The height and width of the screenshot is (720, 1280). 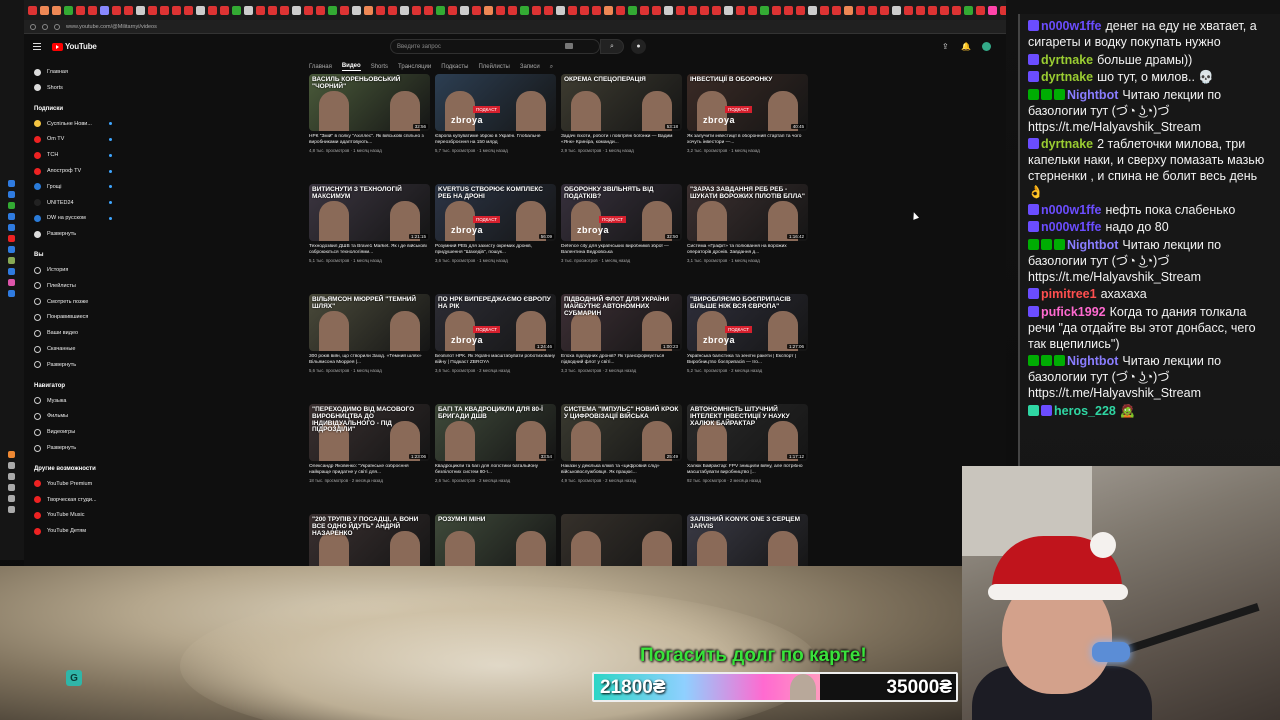 I want to click on sidebar-item-you: История, so click(x=74, y=270).